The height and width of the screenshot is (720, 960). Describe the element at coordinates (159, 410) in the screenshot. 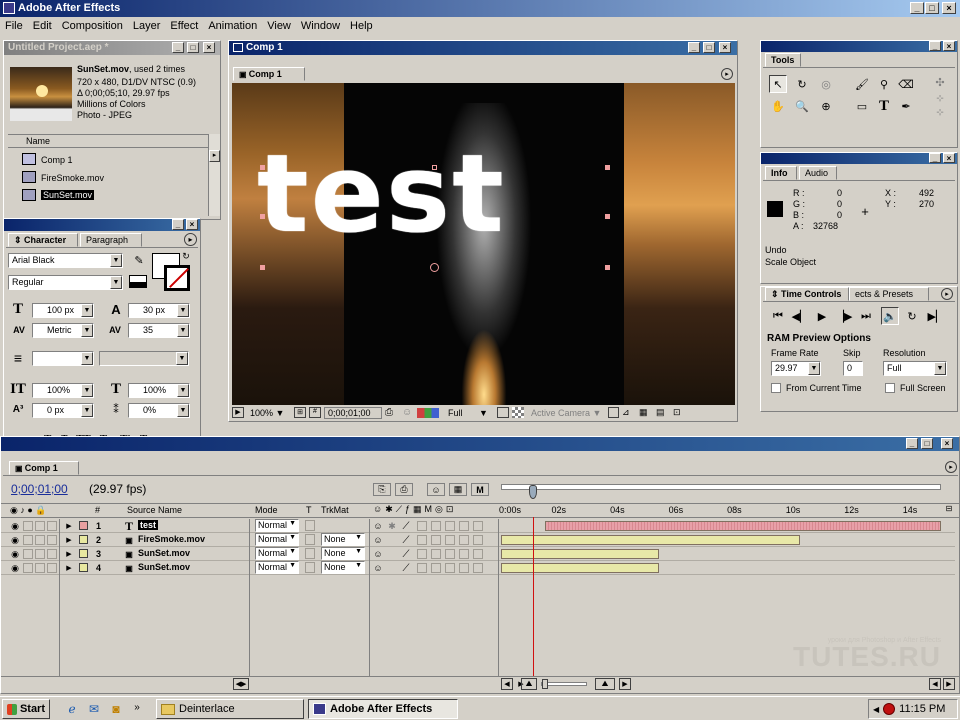

I see `tsume-field: 0% ▼` at that location.